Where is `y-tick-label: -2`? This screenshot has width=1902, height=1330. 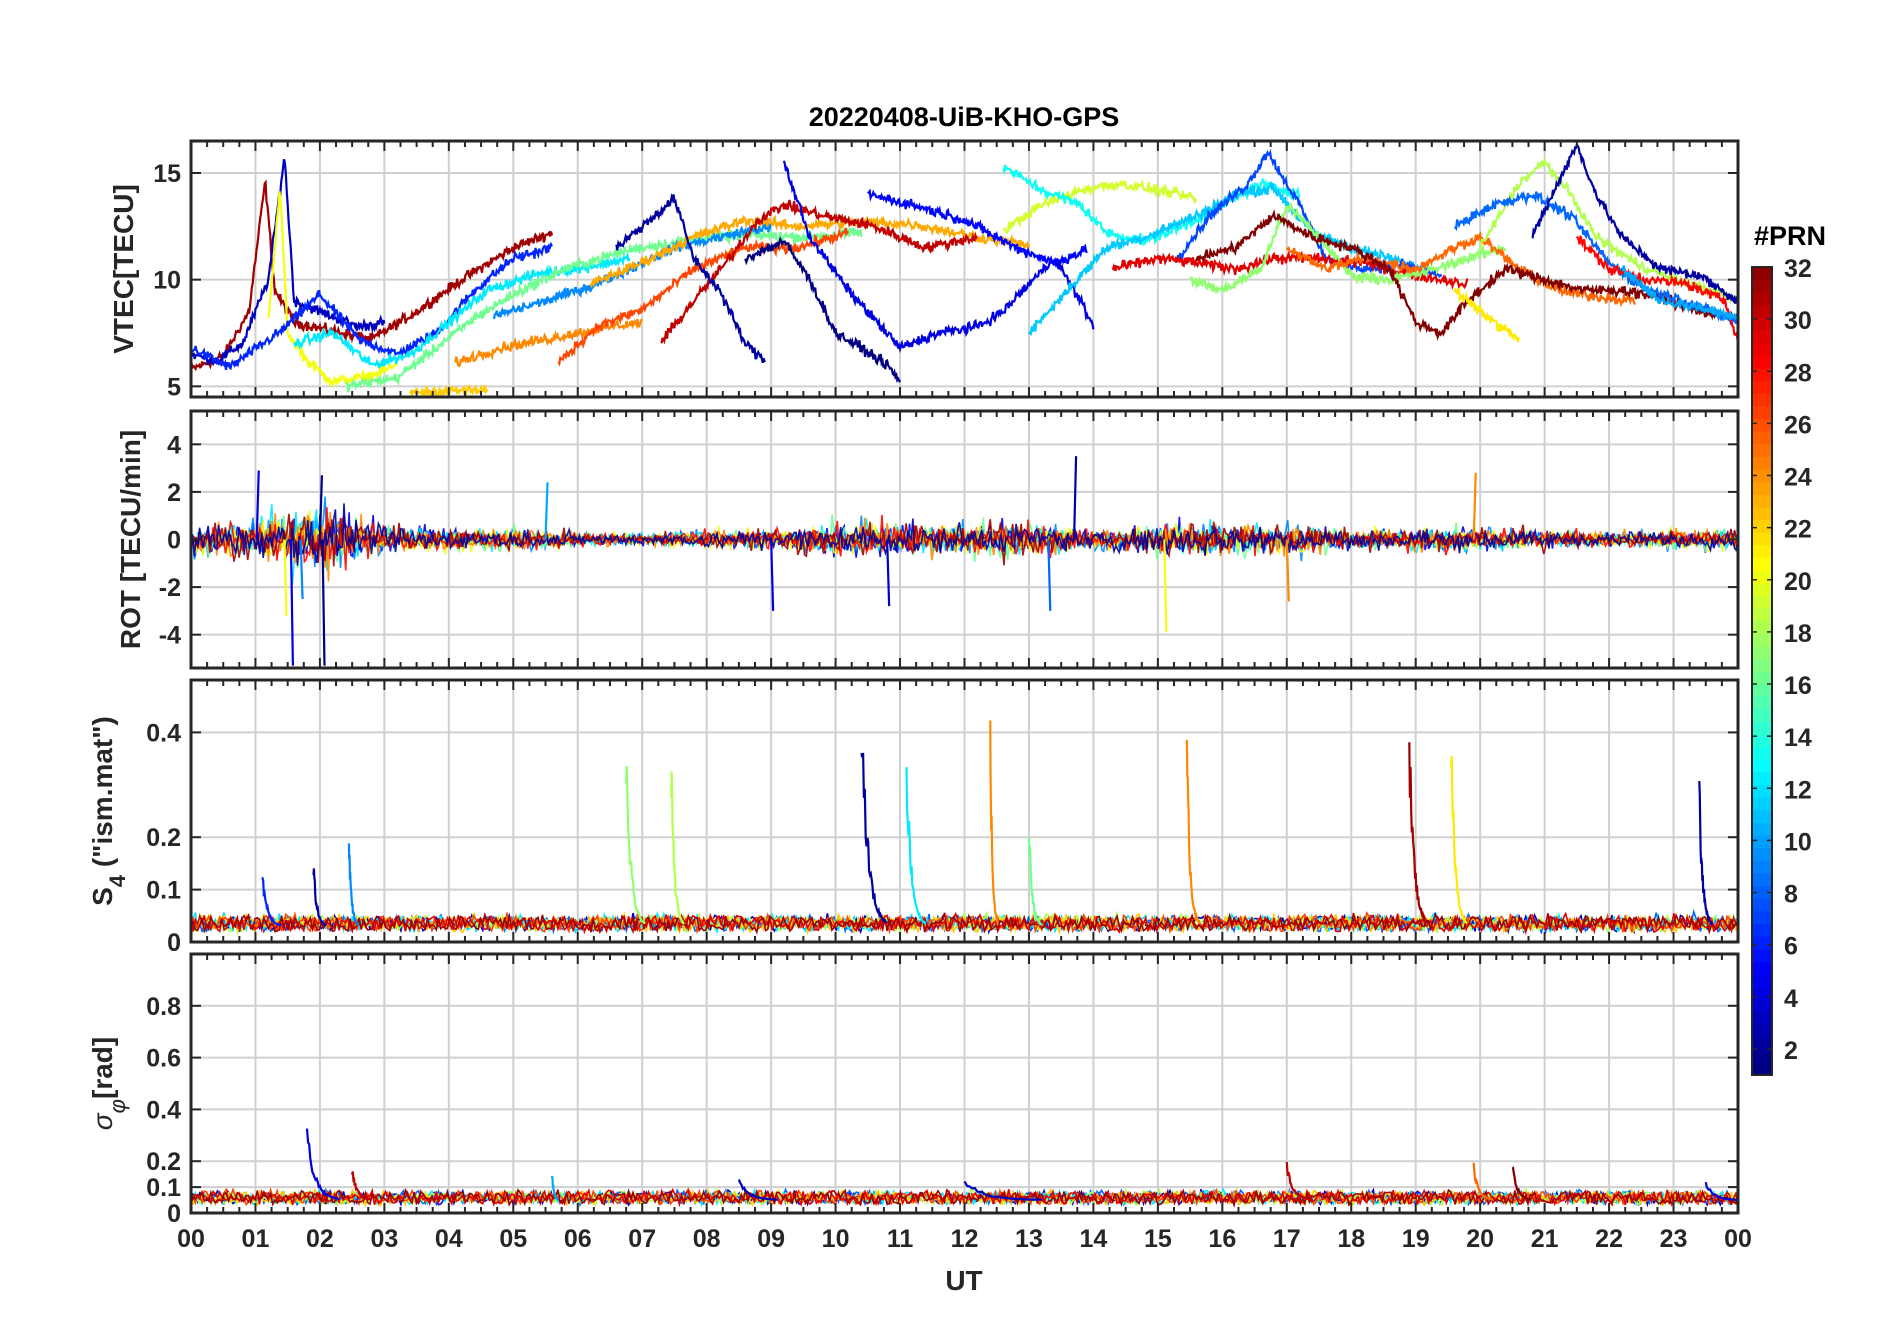
y-tick-label: -2 is located at coordinates (170, 588).